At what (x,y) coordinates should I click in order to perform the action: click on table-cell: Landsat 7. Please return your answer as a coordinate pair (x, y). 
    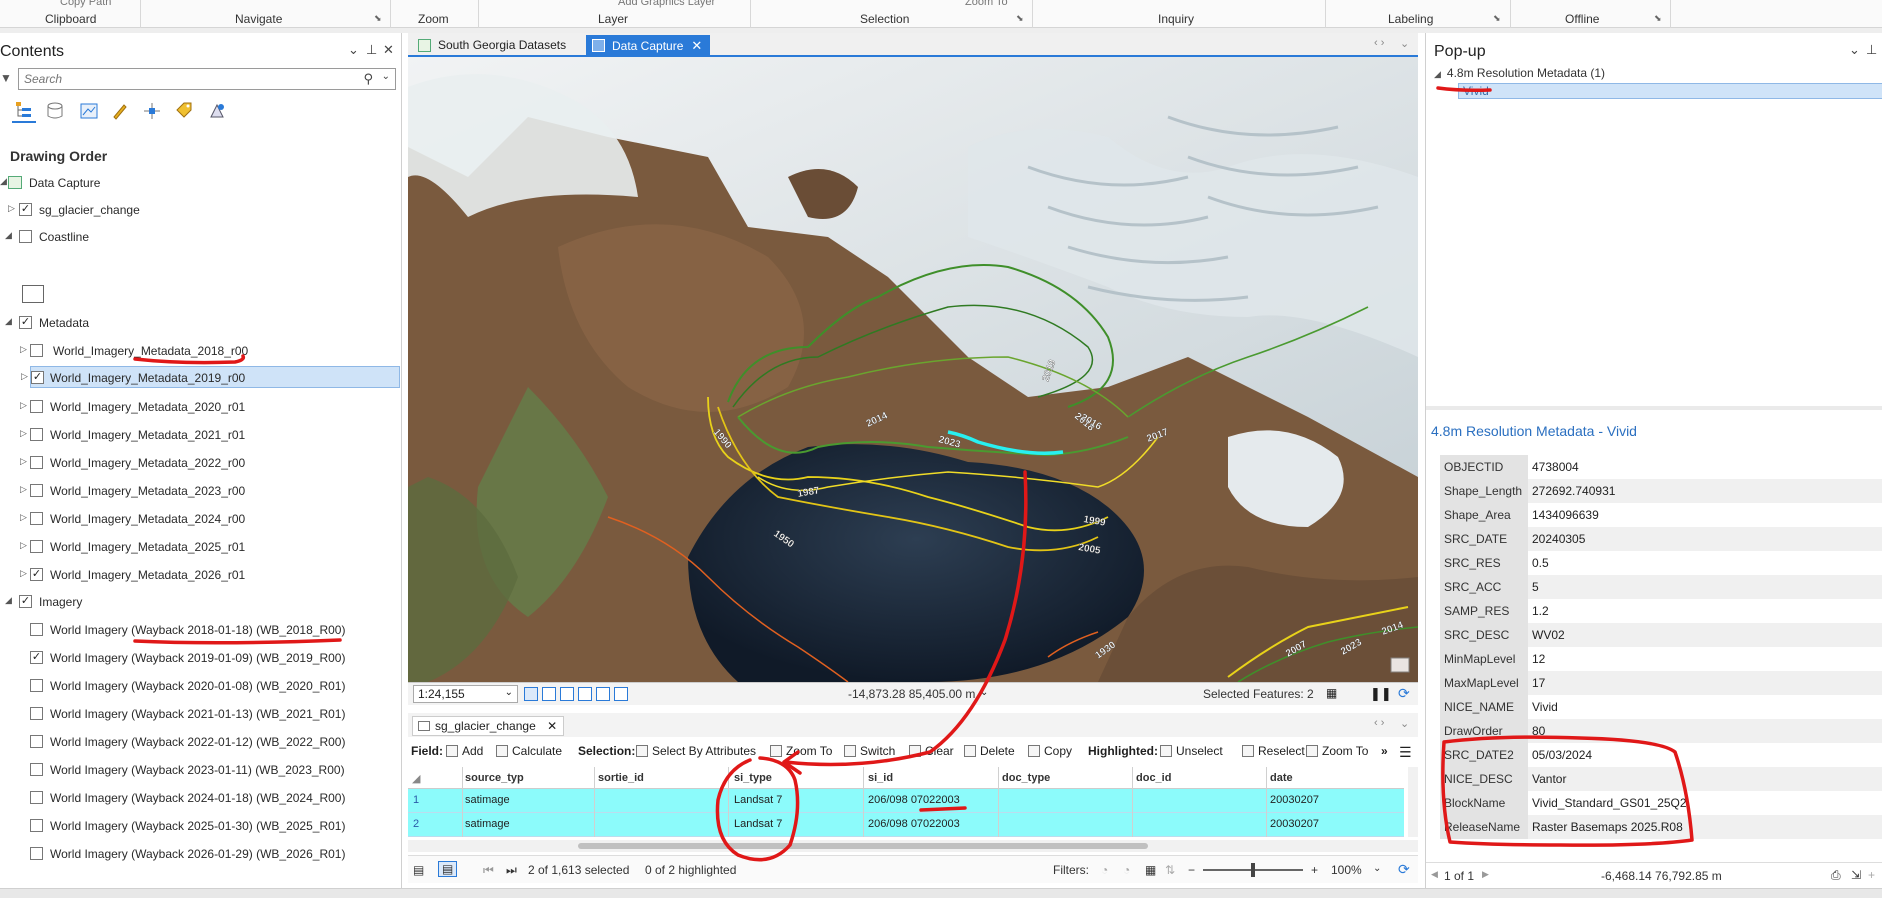
    Looking at the image, I should click on (758, 800).